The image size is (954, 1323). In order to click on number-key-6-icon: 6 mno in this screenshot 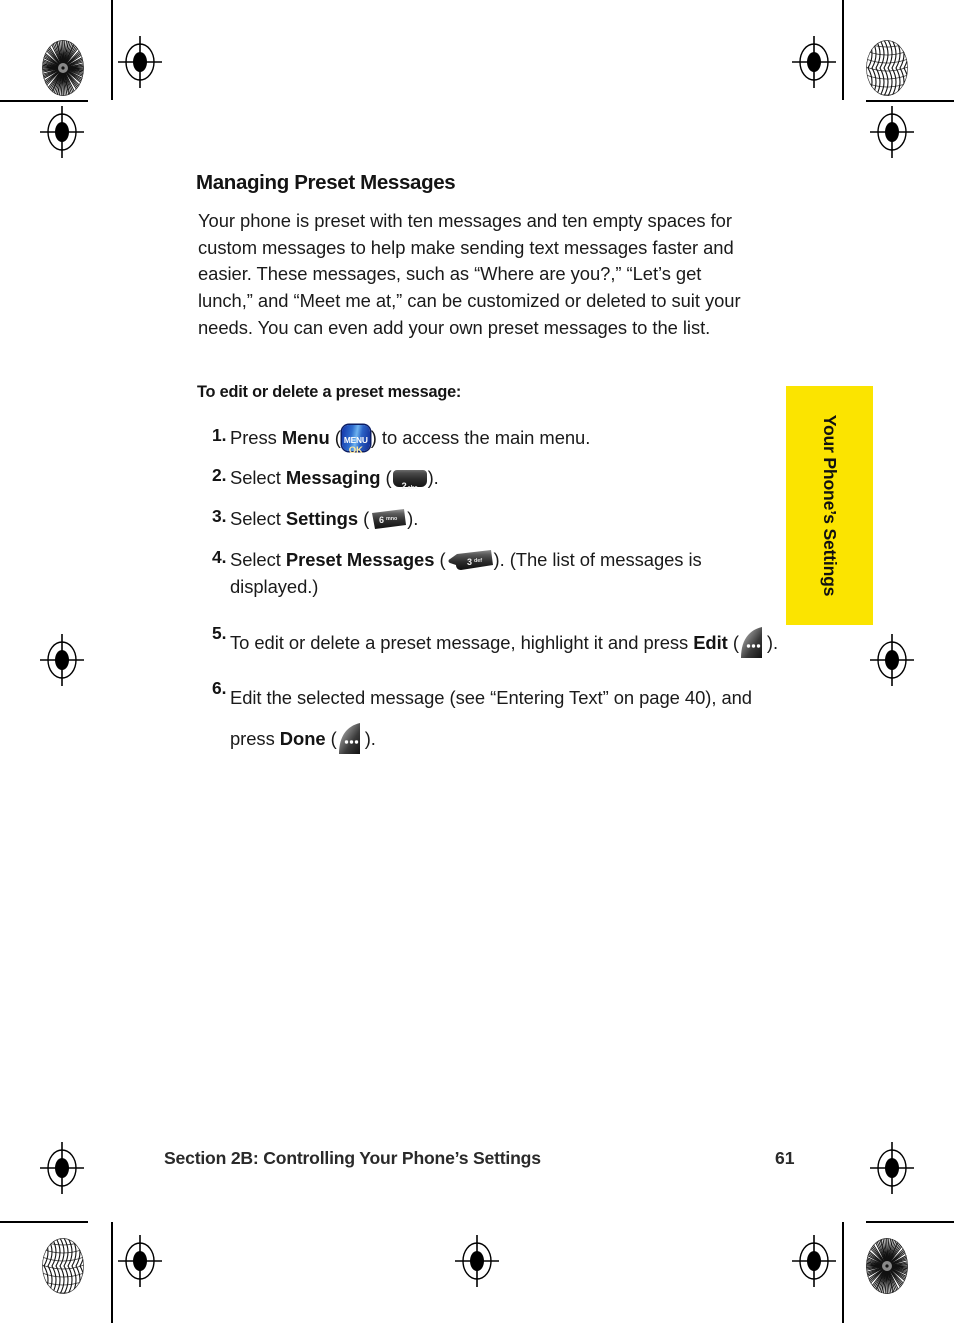, I will do `click(388, 519)`.